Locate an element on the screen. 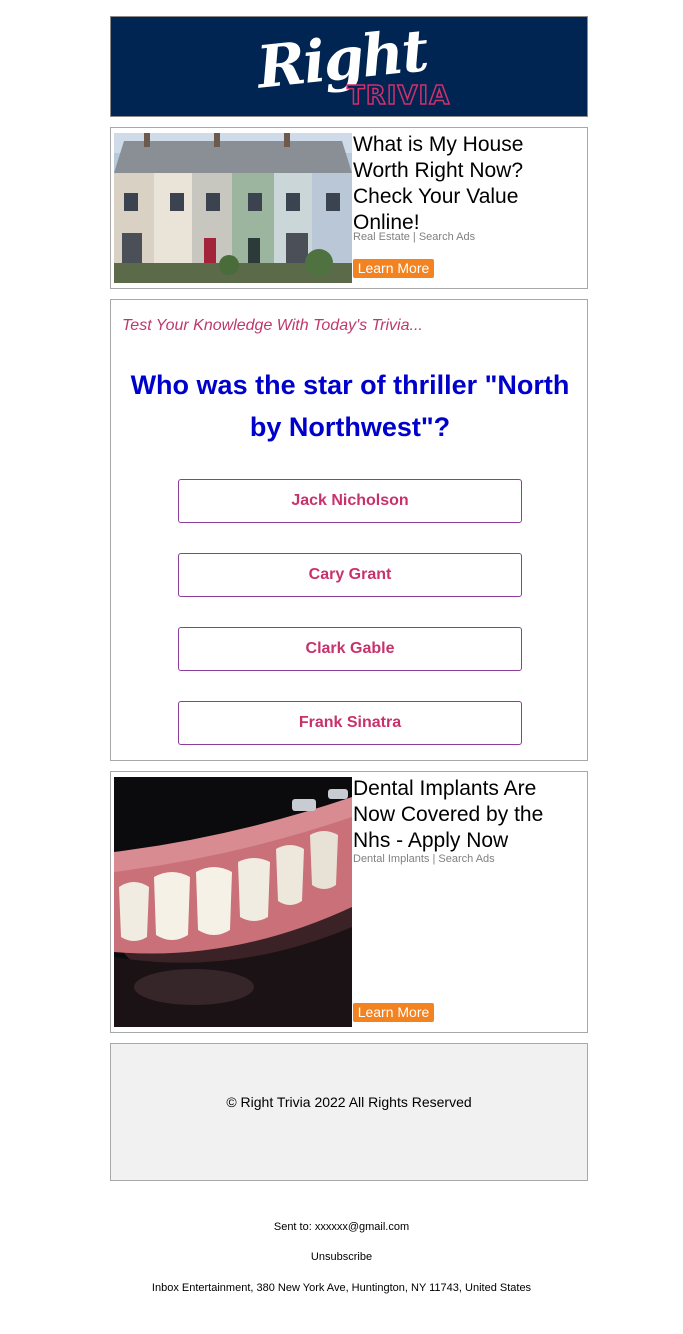 This screenshot has height=1334, width=683. copyright-text: © Right Trivia 2022 All Rights Reserved is located at coordinates (349, 1102).